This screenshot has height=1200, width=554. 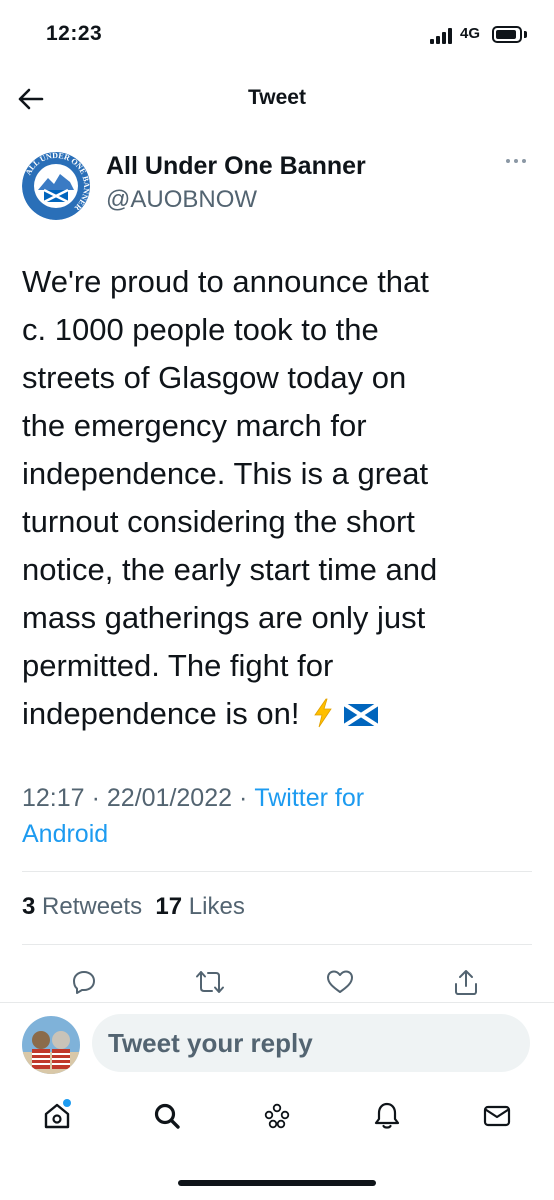 I want to click on reply-icon, so click(x=84, y=982).